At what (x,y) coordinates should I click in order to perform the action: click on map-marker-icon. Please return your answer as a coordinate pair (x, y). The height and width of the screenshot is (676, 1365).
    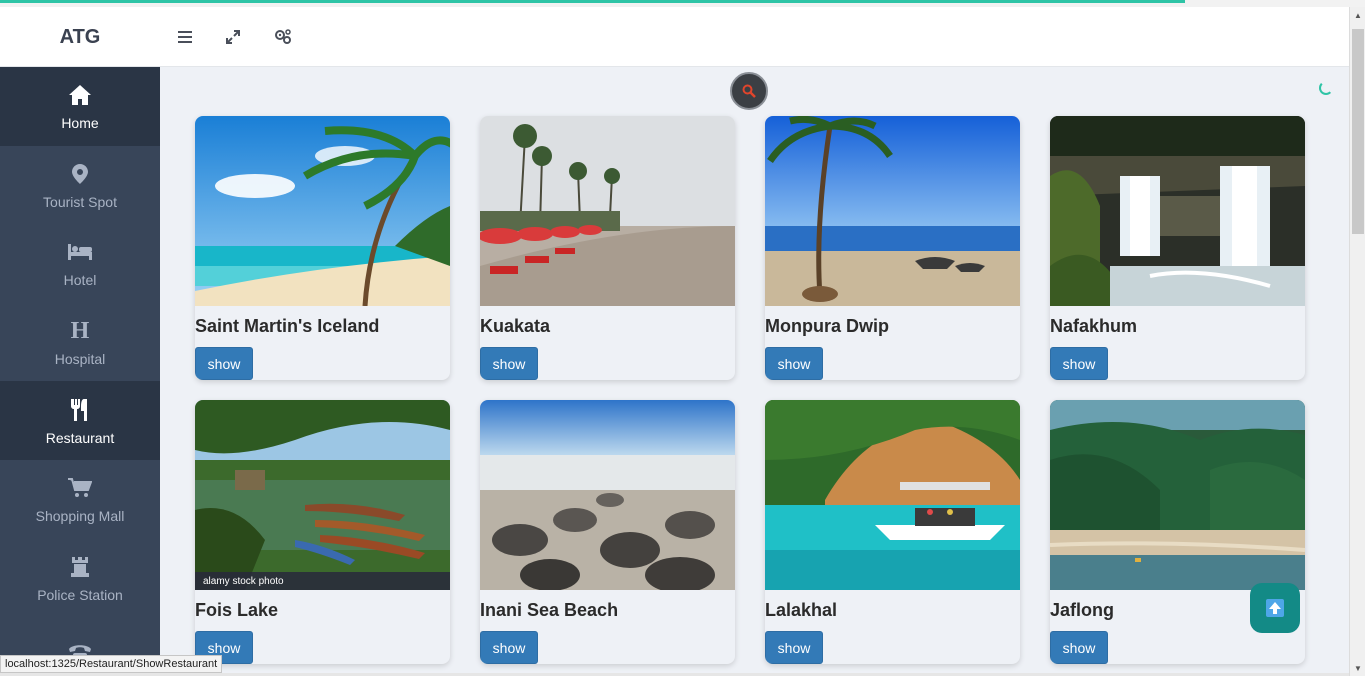
    Looking at the image, I should click on (80, 174).